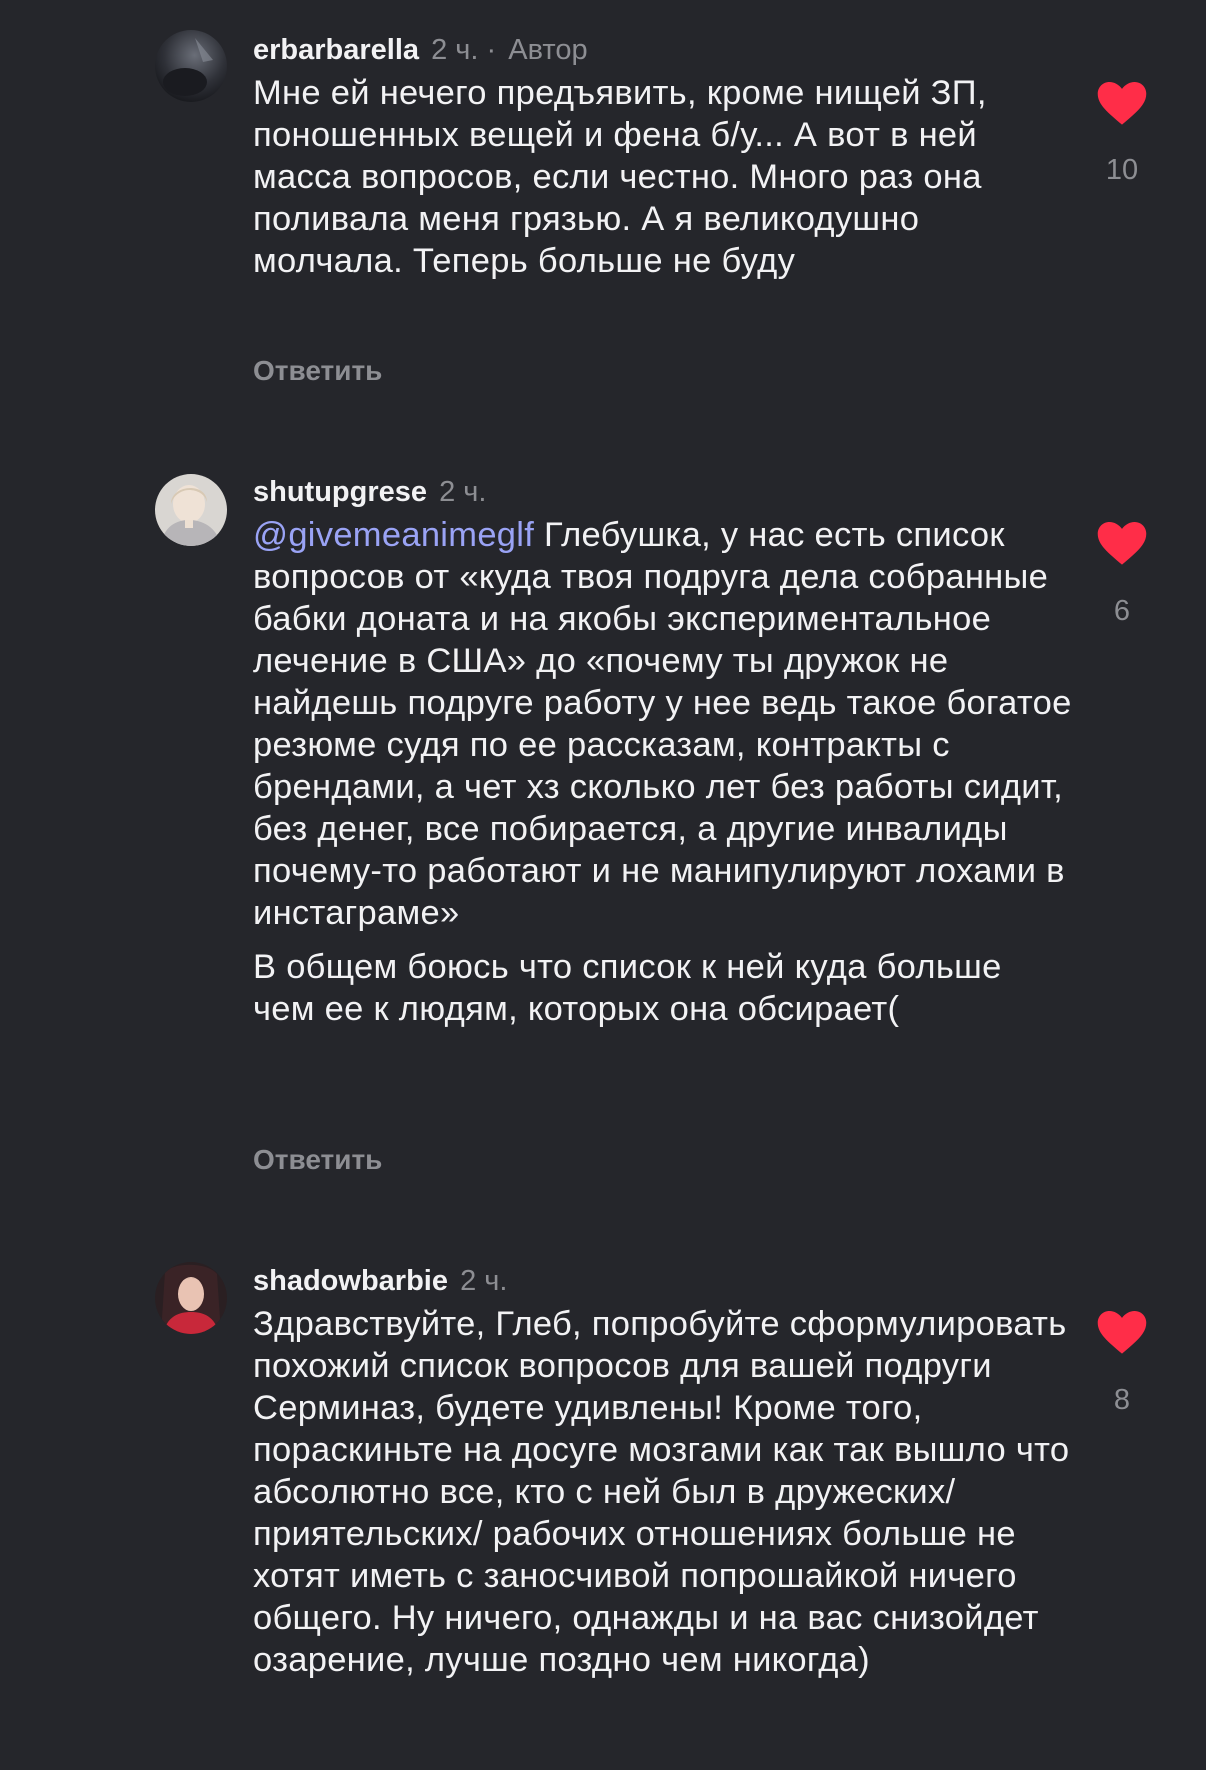 This screenshot has height=1770, width=1206. I want to click on like-count: 10, so click(1122, 170).